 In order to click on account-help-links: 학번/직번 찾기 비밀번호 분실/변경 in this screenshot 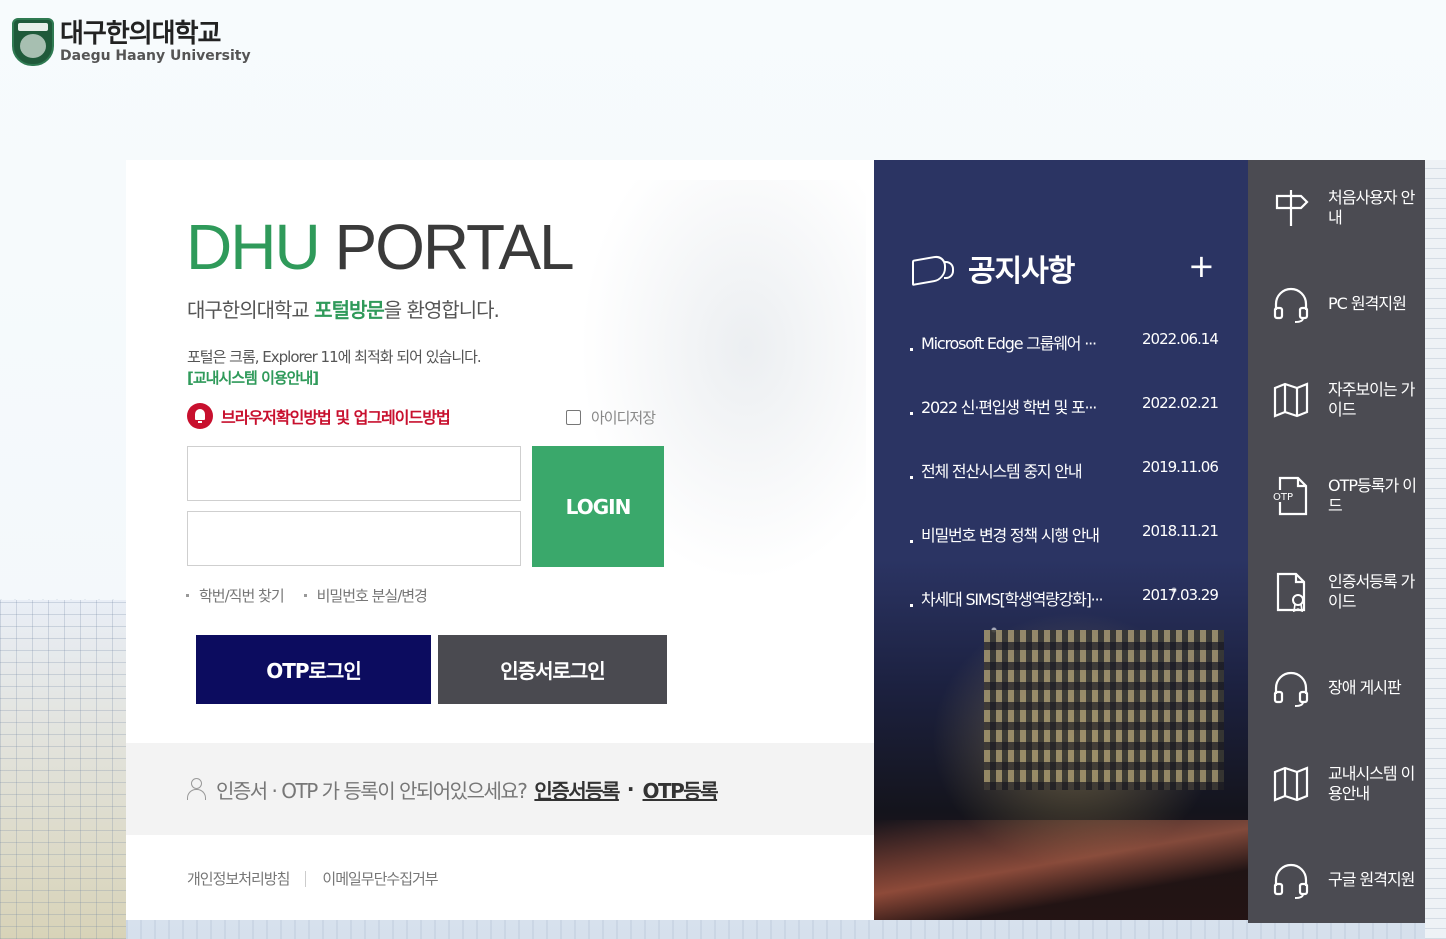, I will do `click(316, 595)`.